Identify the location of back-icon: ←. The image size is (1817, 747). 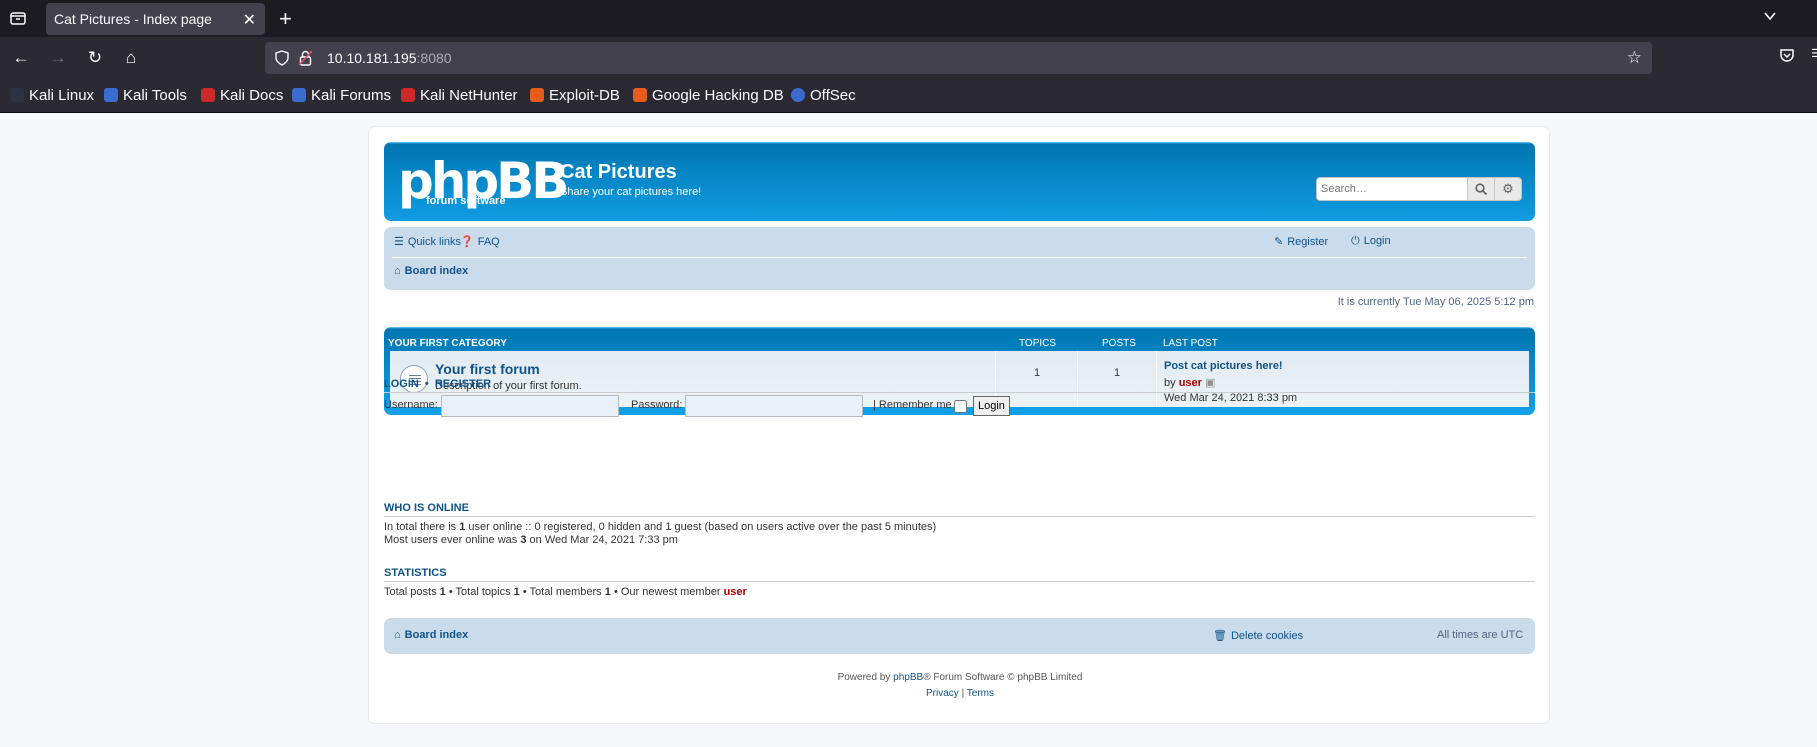
(21, 58).